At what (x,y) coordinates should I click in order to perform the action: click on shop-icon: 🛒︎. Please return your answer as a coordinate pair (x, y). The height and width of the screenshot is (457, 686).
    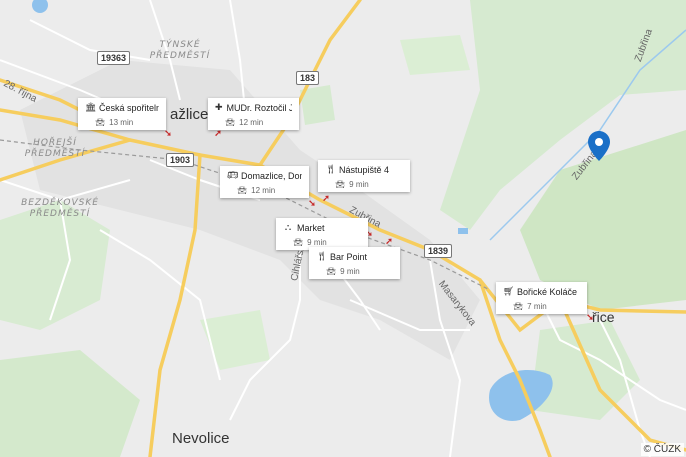
    Looking at the image, I should click on (509, 291).